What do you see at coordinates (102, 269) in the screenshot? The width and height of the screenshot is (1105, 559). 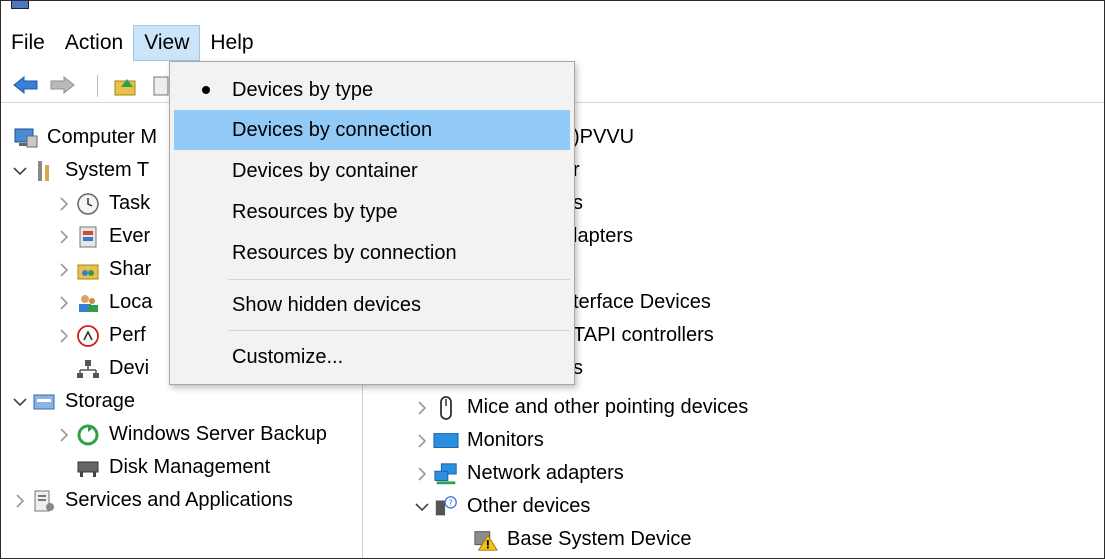 I see `tree-item-shared-folders: Shar` at bounding box center [102, 269].